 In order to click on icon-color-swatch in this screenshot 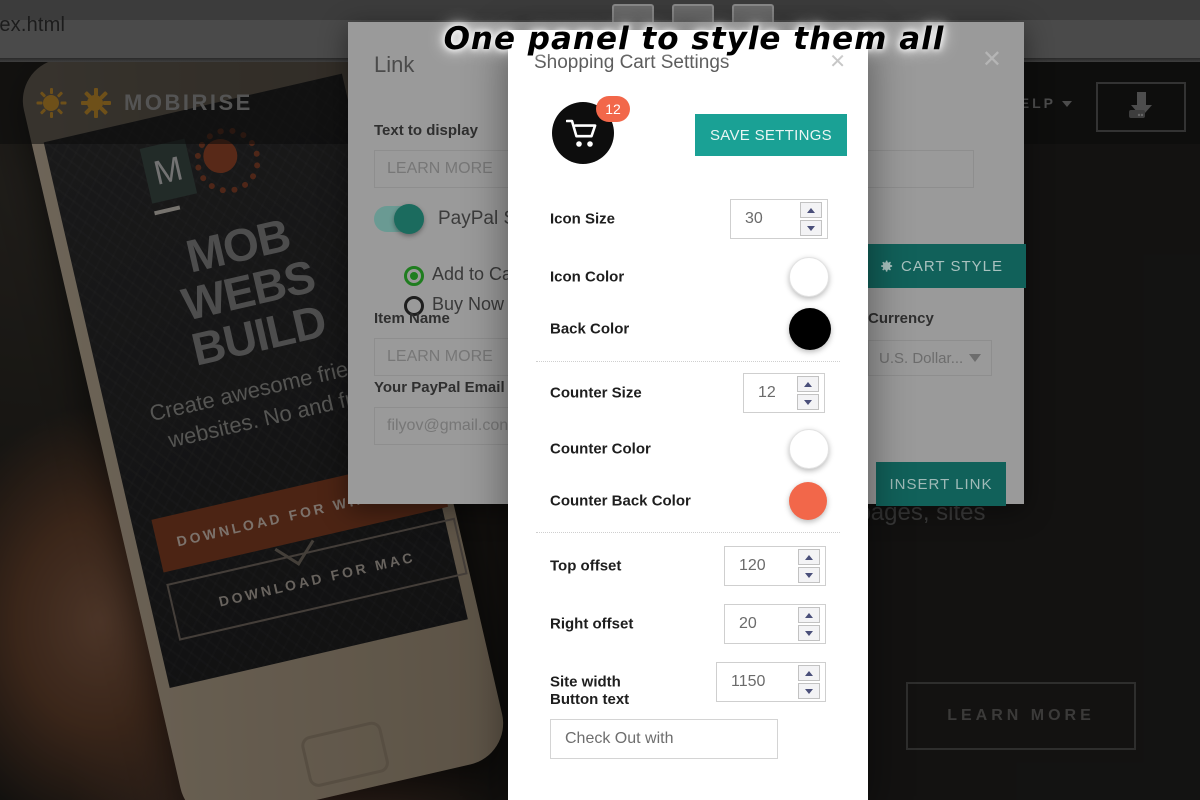, I will do `click(809, 277)`.